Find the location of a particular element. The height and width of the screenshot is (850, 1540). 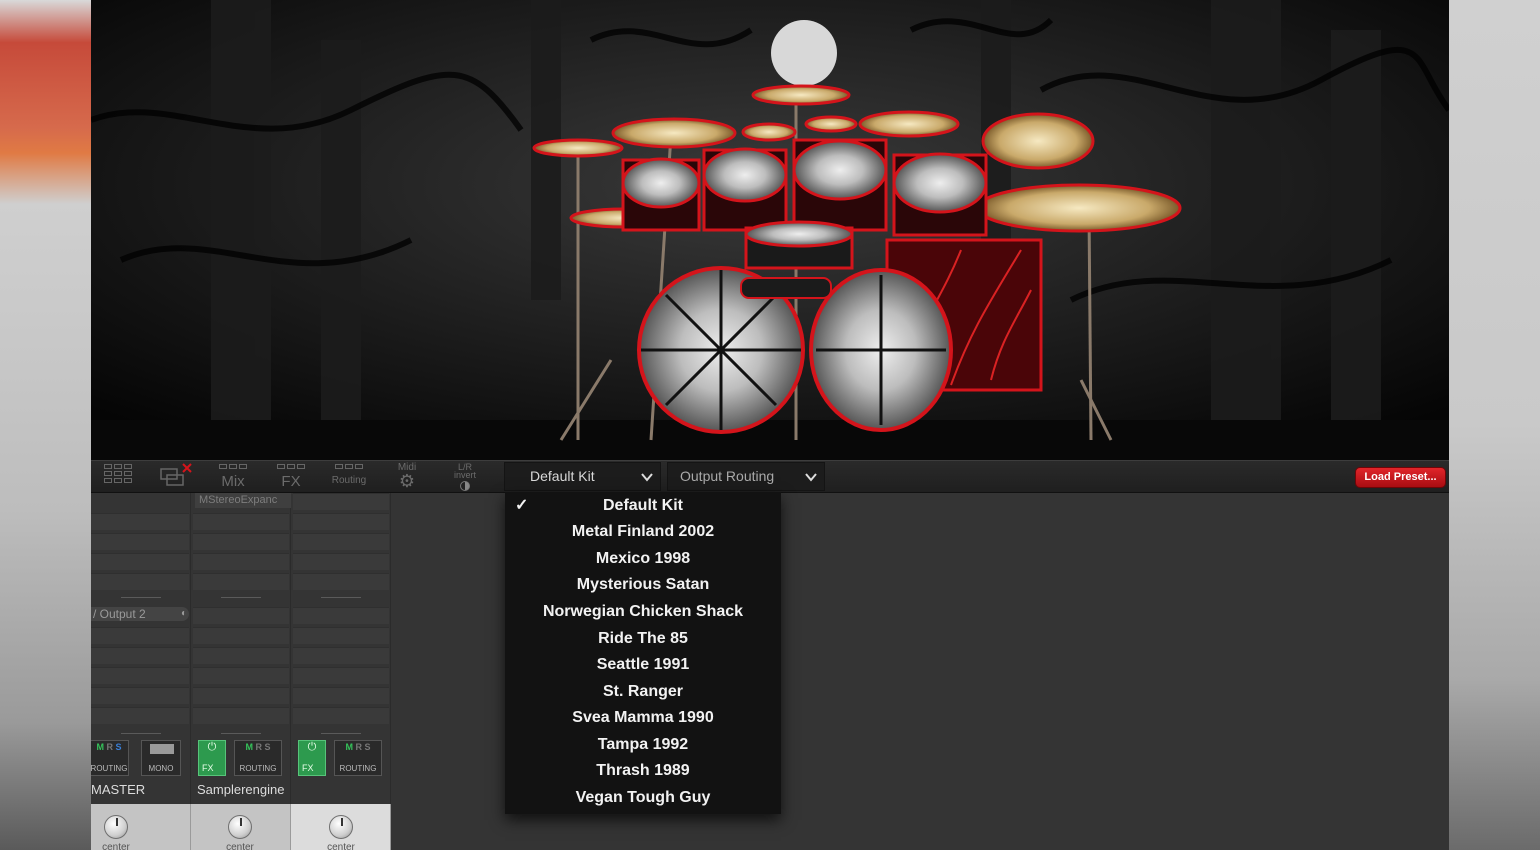

output-routing-dropdown: Output Routing is located at coordinates (746, 476).